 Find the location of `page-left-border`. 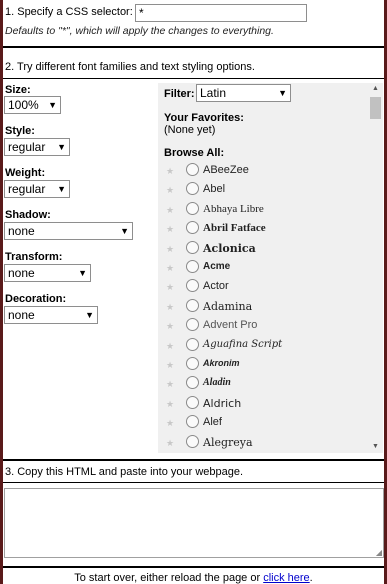

page-left-border is located at coordinates (1, 292).